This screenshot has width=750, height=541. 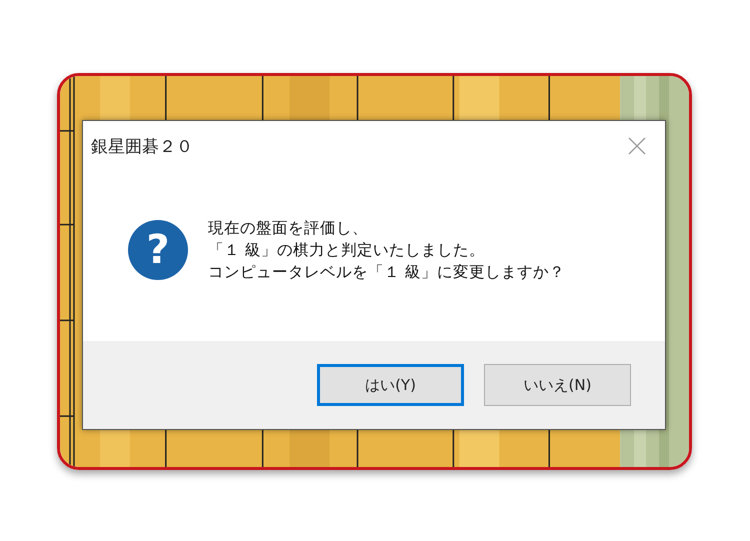 I want to click on window-title: 銀星囲碁２０, so click(x=142, y=147).